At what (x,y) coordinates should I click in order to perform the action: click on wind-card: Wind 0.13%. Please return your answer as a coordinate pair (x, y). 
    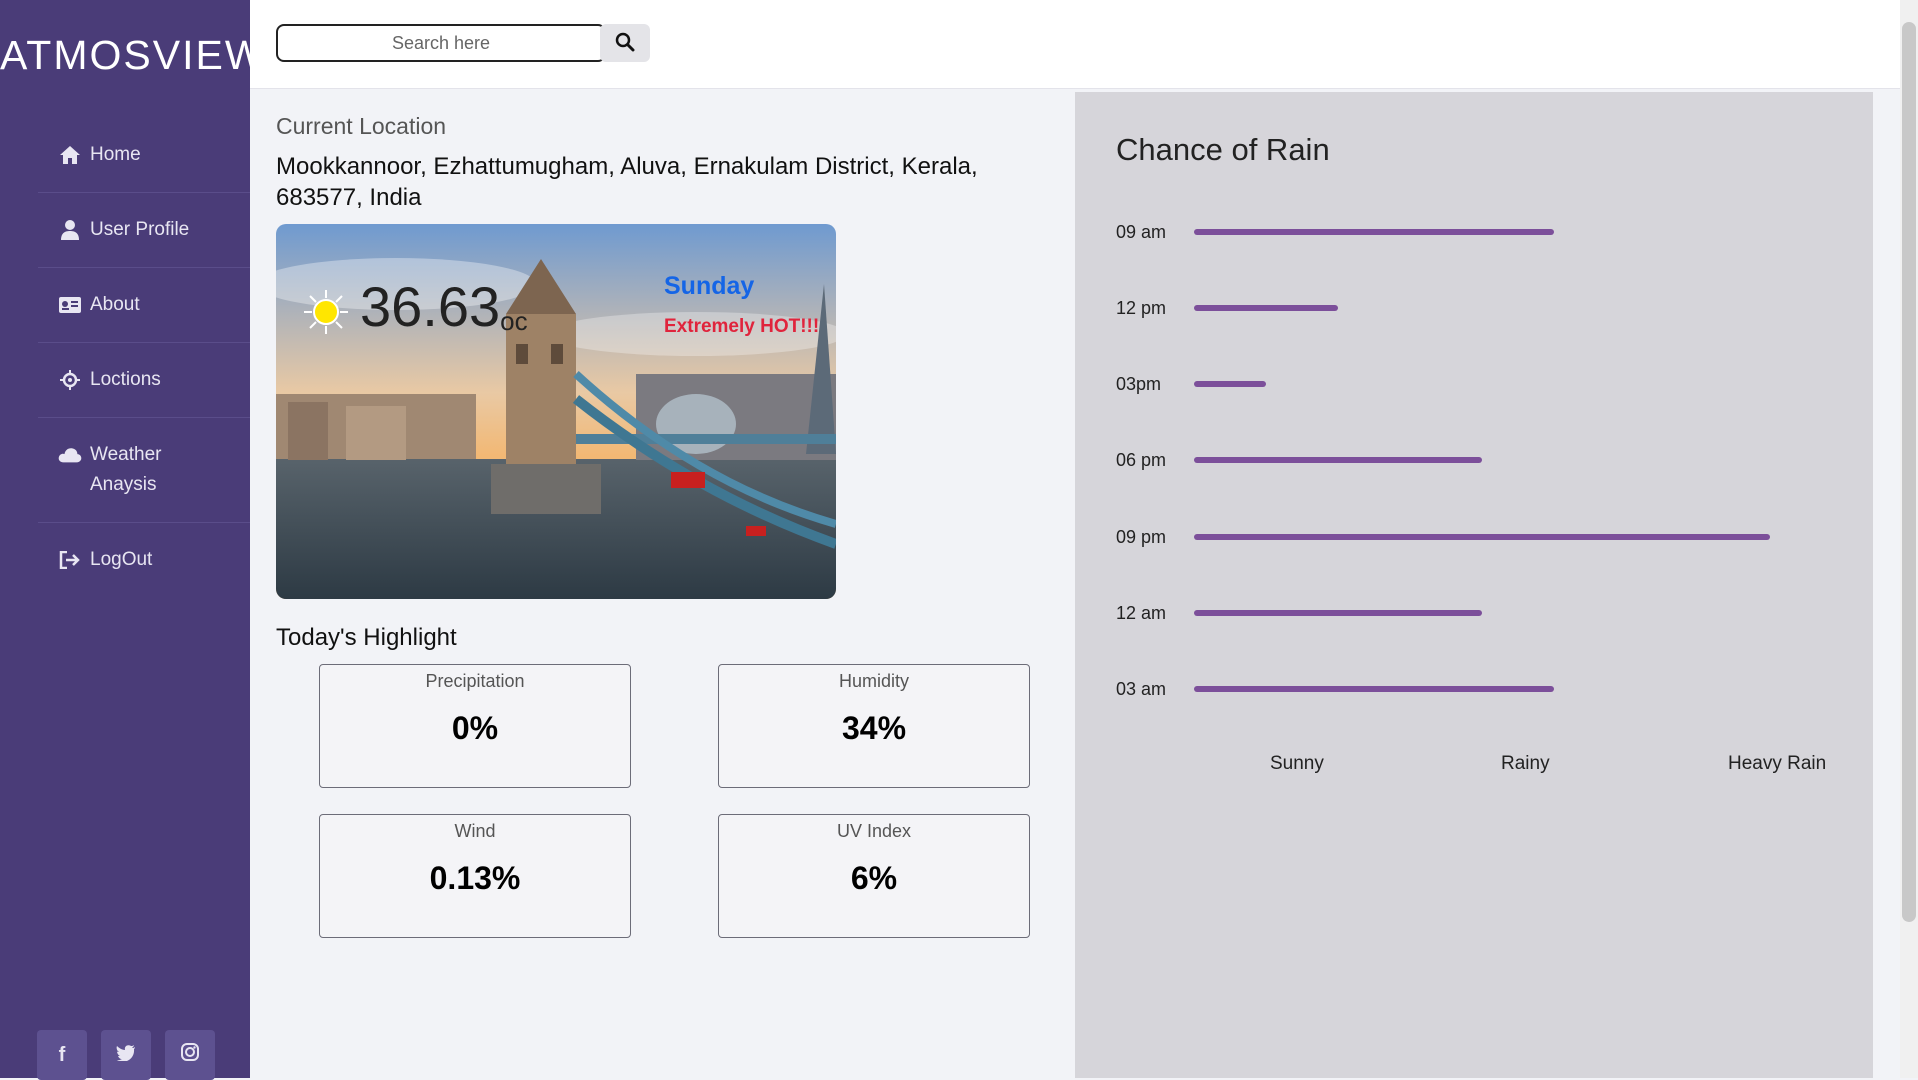
    Looking at the image, I should click on (475, 876).